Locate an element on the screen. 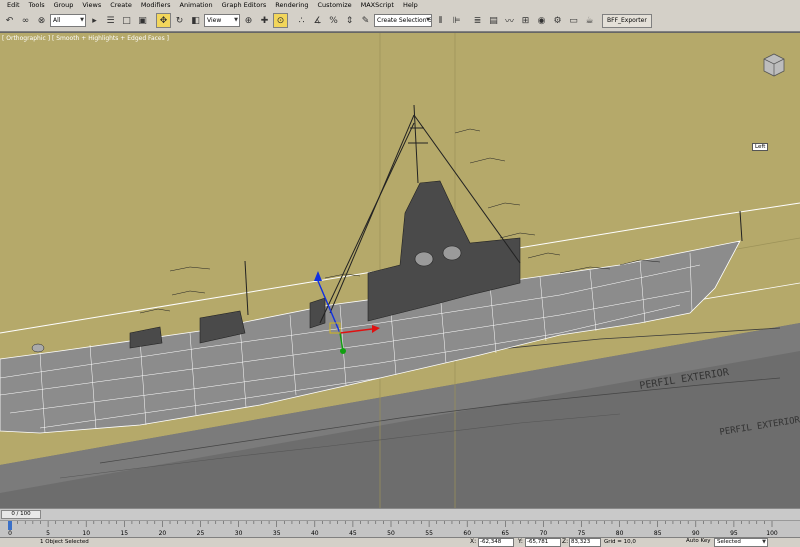 The image size is (800, 547). track-tick-label: 50 is located at coordinates (391, 533).